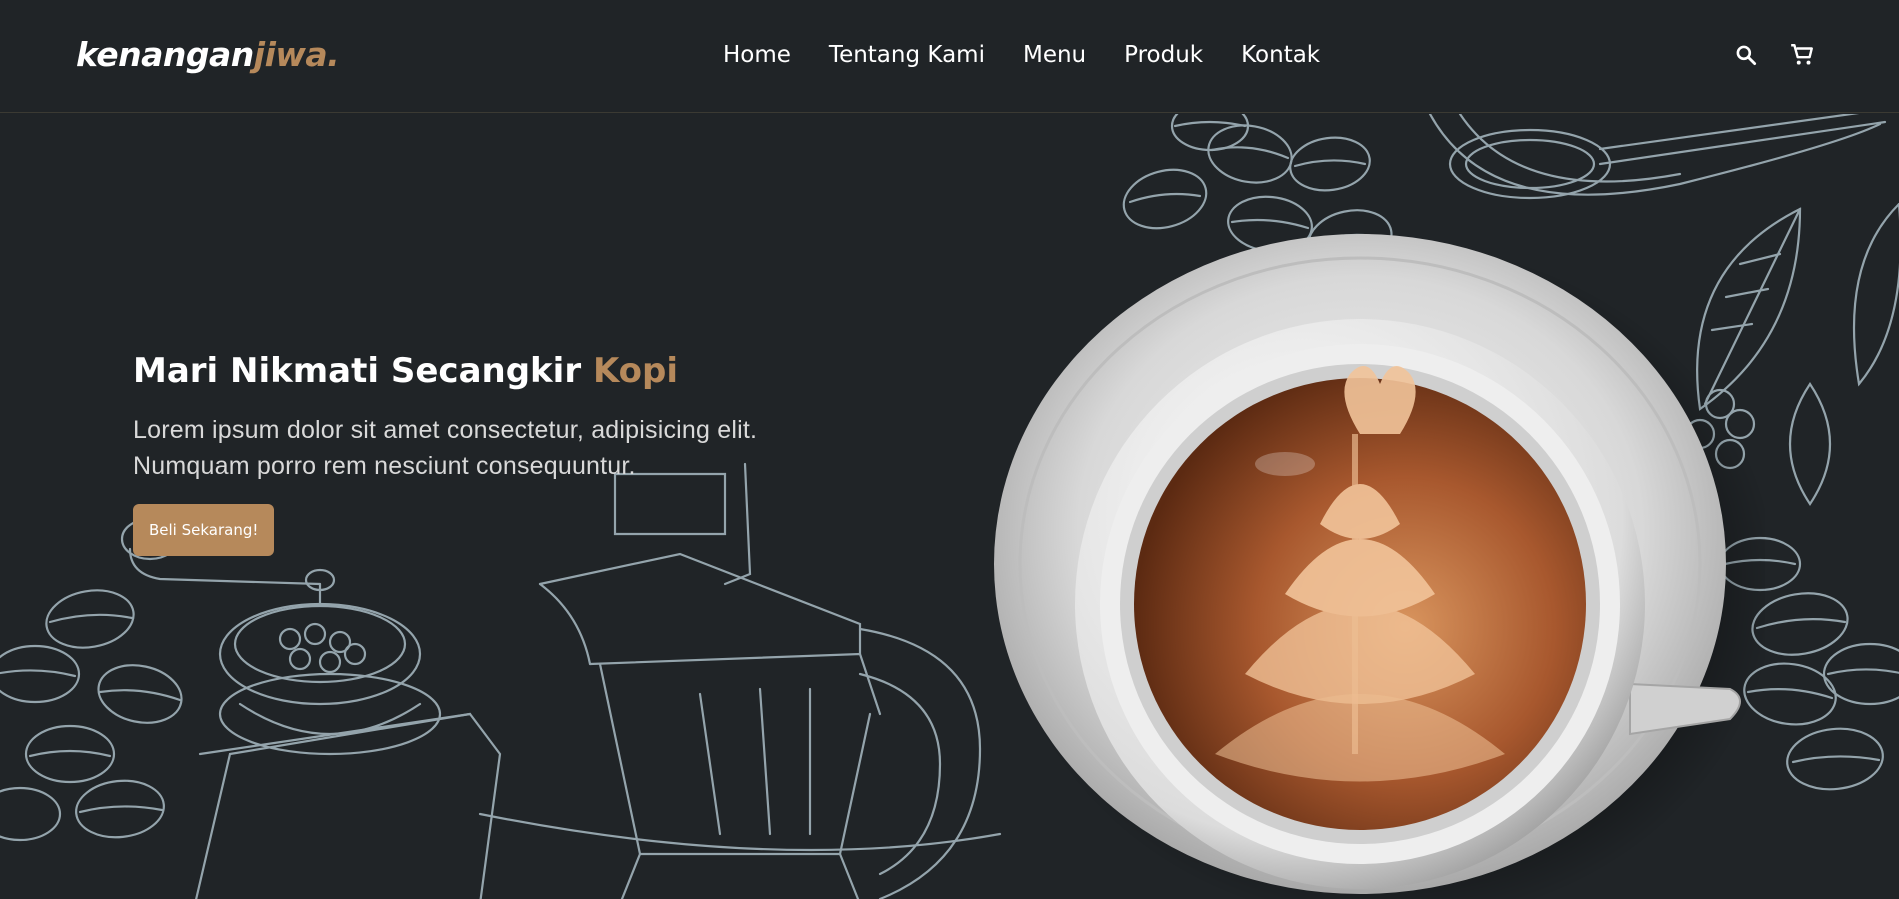 The width and height of the screenshot is (1899, 899). Describe the element at coordinates (635, 371) in the screenshot. I see `hero-title-accent: Kopi` at that location.